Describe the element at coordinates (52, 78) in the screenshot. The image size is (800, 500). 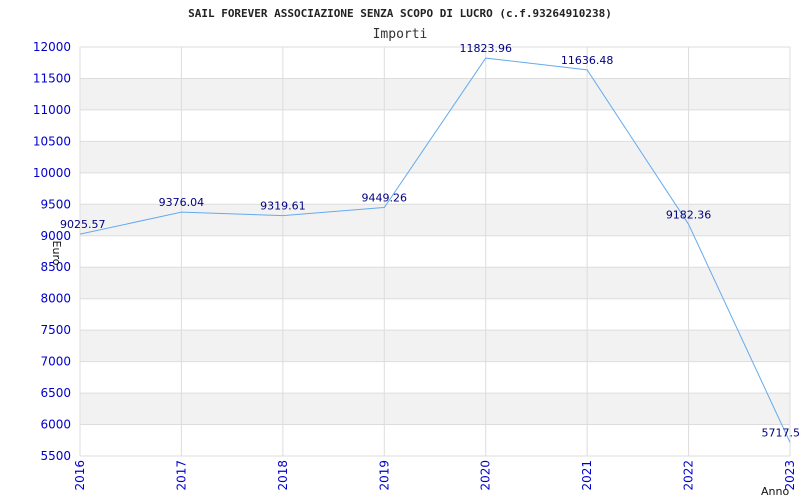
I see `y-tick-label: 11500` at that location.